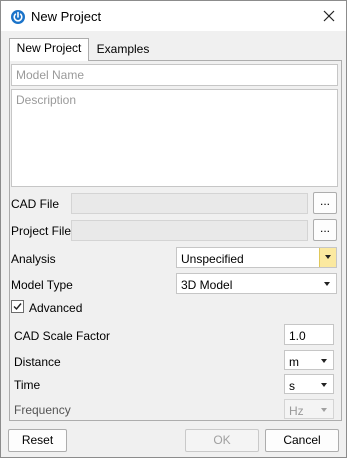 The image size is (347, 458). I want to click on cad-scale-factor-label: CAD Scale Factor, so click(62, 336).